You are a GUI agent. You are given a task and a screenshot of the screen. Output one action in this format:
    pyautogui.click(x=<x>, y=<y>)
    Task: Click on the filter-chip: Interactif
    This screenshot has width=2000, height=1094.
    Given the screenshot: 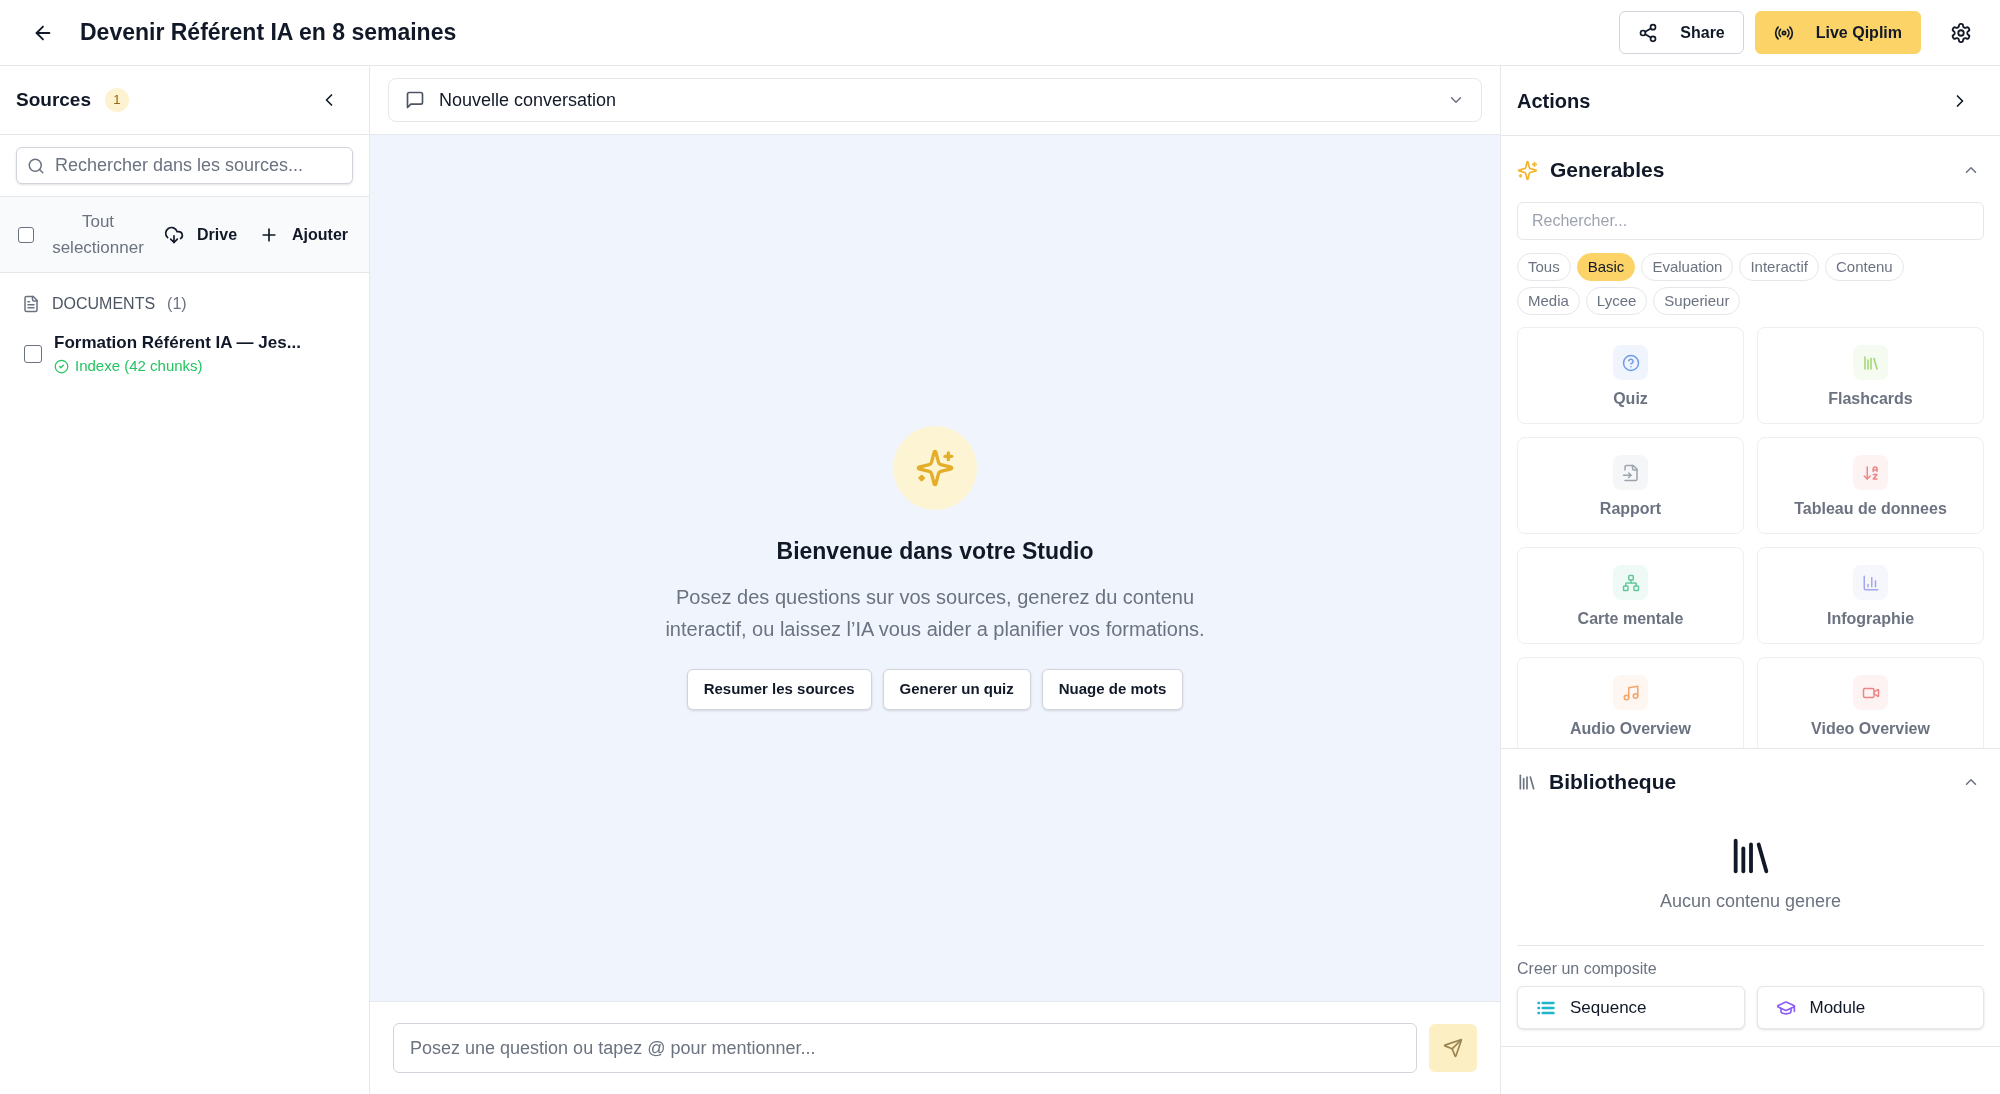 What is the action you would take?
    pyautogui.click(x=1779, y=267)
    